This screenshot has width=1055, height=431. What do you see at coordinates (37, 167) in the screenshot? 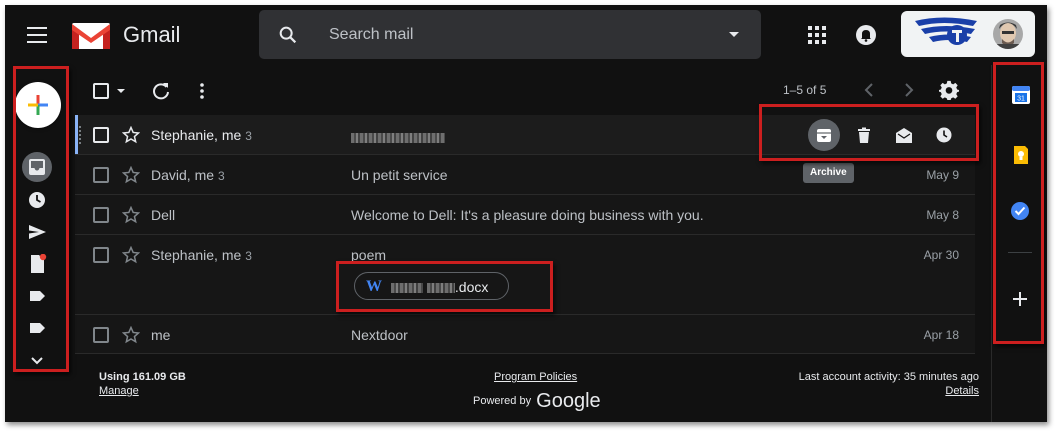
I see `inbox-icon` at bounding box center [37, 167].